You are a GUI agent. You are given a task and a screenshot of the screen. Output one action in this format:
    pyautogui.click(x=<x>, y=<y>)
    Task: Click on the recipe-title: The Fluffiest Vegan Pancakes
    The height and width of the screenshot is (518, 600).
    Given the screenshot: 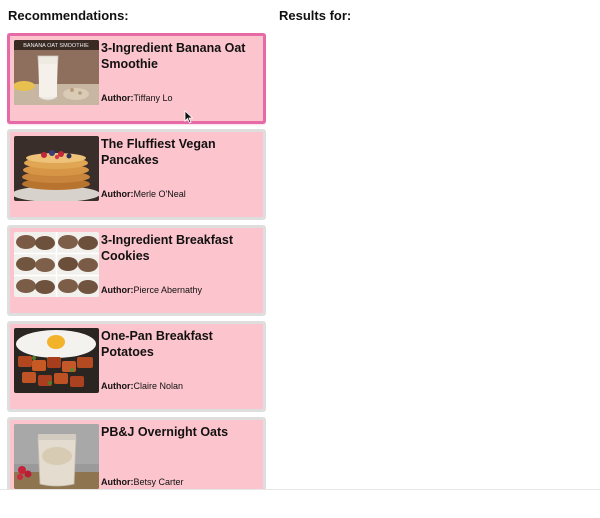 What is the action you would take?
    pyautogui.click(x=158, y=152)
    